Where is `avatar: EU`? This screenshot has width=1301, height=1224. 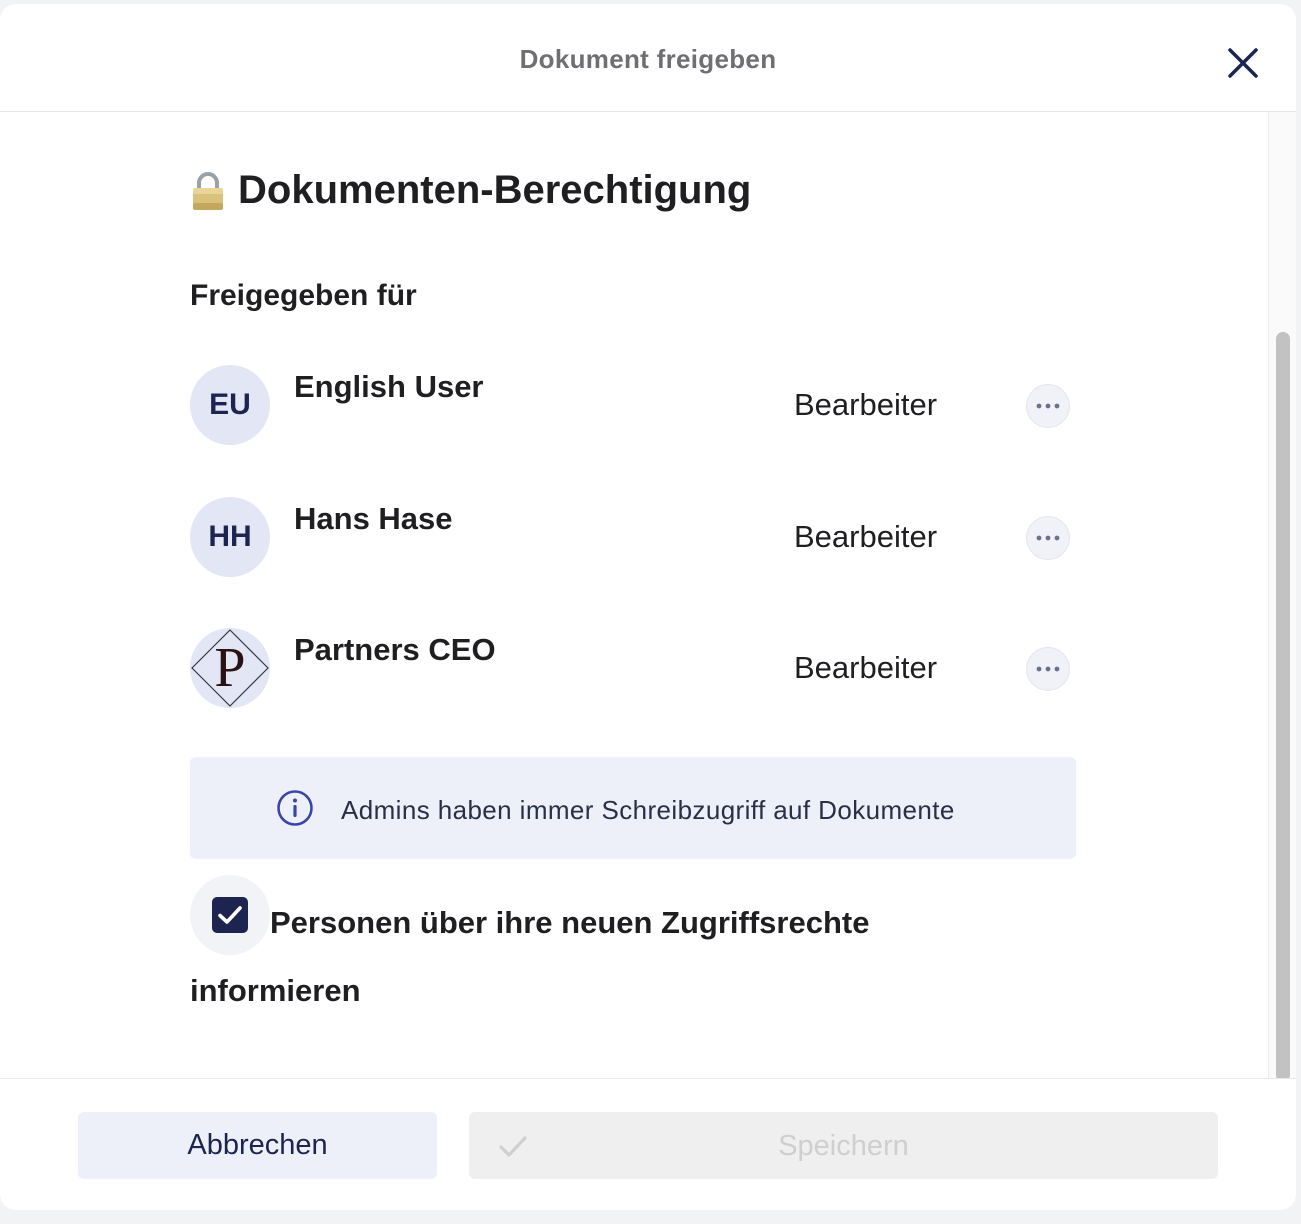
avatar: EU is located at coordinates (230, 405).